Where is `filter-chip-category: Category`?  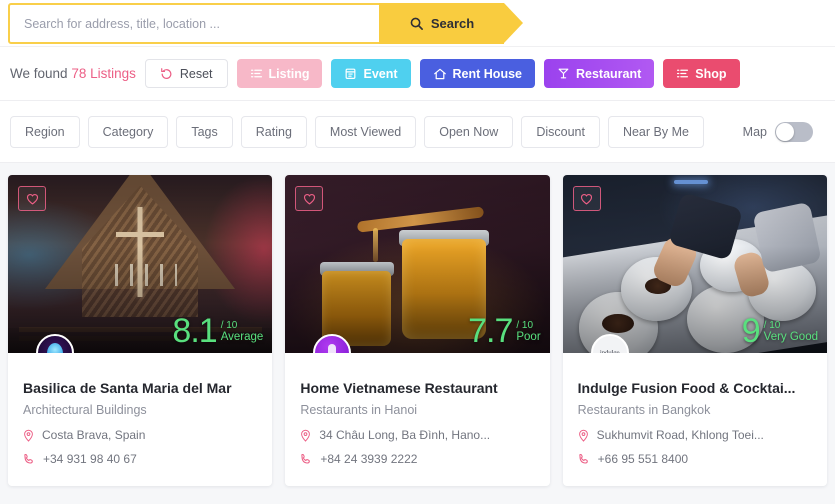 filter-chip-category: Category is located at coordinates (128, 131).